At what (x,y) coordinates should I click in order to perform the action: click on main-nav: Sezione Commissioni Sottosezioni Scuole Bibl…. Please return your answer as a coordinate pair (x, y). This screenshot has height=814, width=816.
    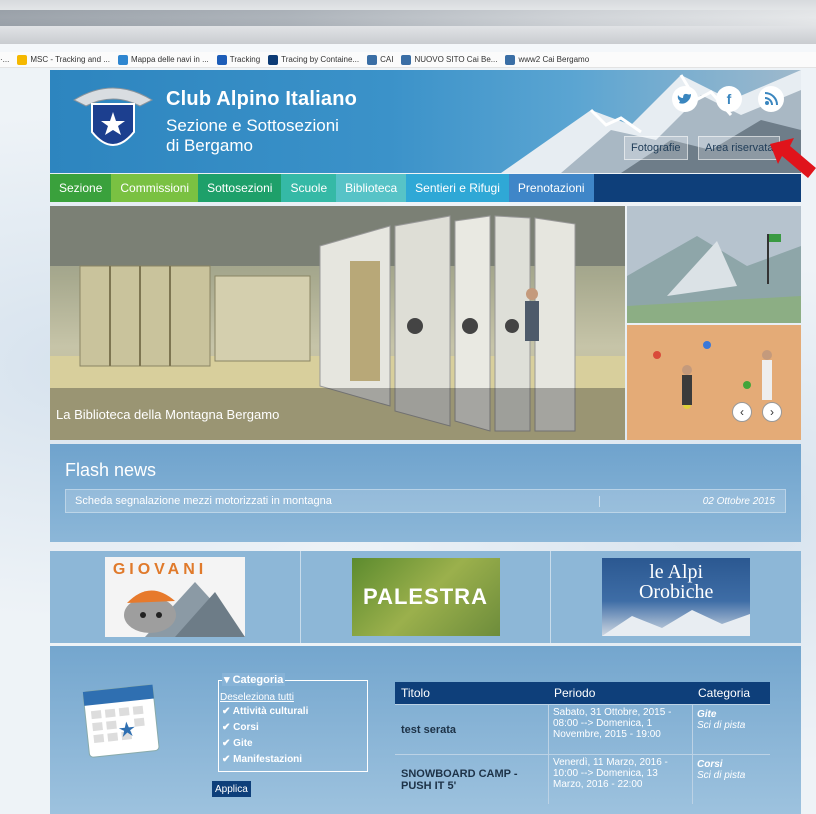
    Looking at the image, I should click on (425, 188).